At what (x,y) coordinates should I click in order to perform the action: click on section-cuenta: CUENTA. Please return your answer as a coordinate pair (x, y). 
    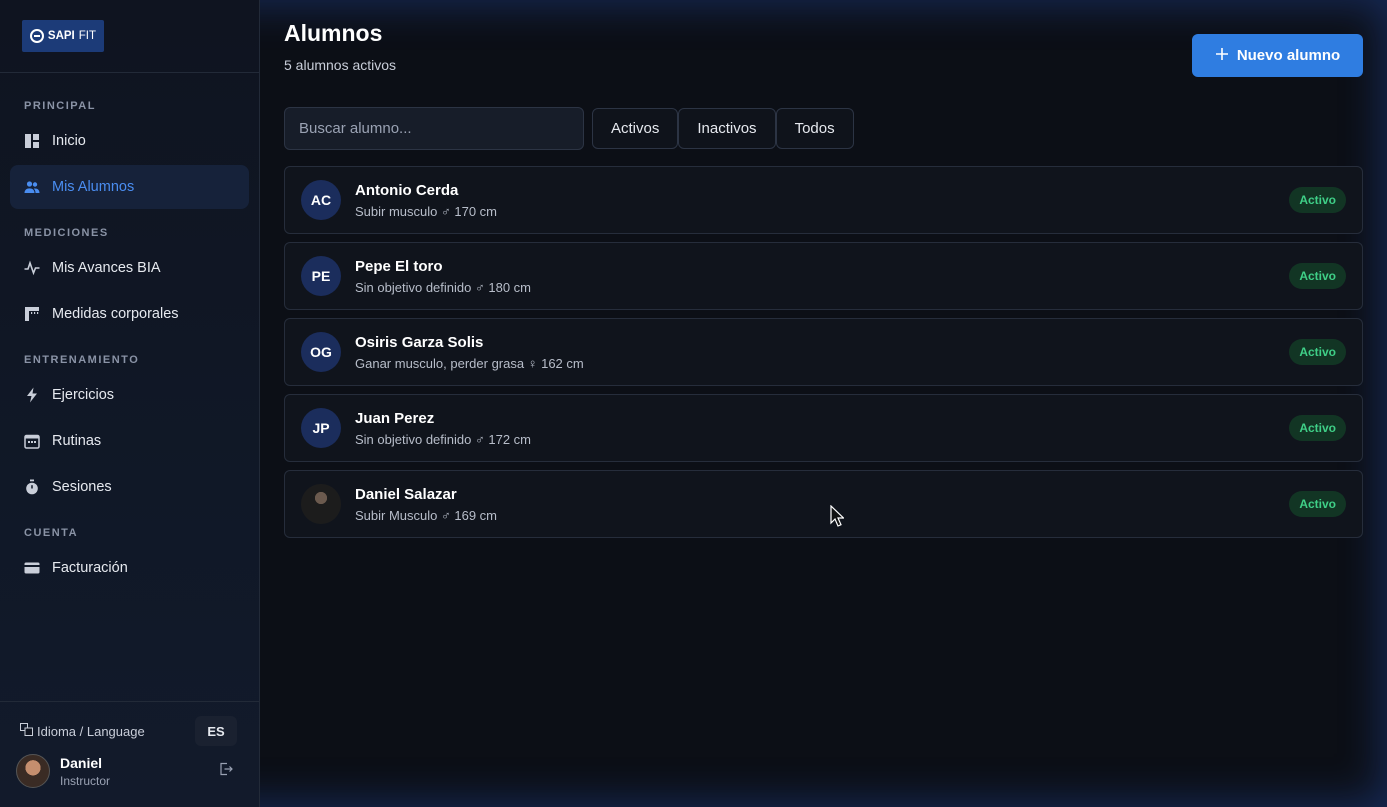
    Looking at the image, I should click on (51, 533).